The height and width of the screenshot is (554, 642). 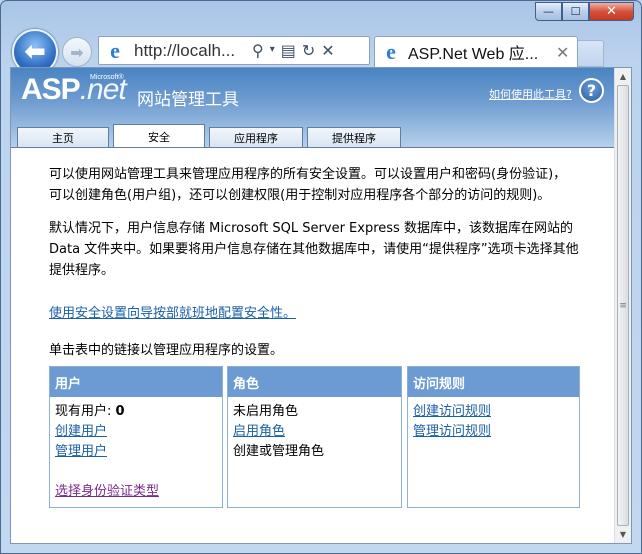 What do you see at coordinates (493, 382) in the screenshot?
I see `access-rules-header: 访问规则` at bounding box center [493, 382].